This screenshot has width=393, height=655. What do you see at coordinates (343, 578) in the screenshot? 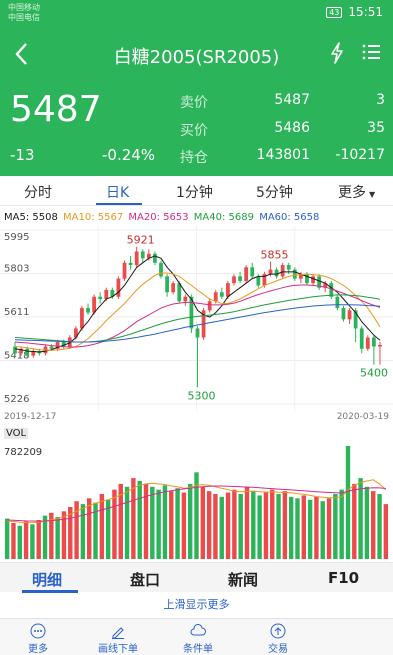
I see `tab-f10: F10` at bounding box center [343, 578].